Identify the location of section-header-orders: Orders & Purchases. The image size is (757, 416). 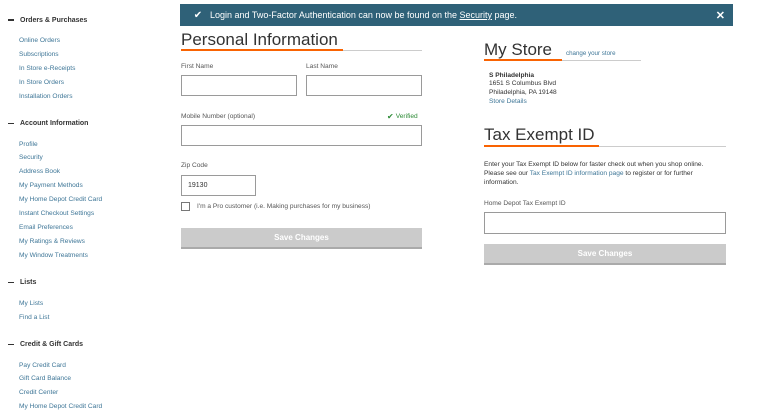
(88, 20).